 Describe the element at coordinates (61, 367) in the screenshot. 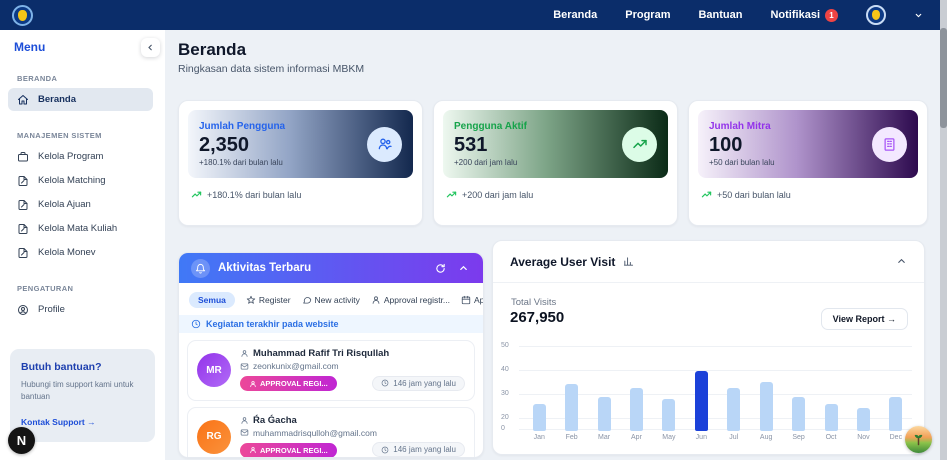

I see `help-card-title: Butuh bantuan?` at that location.